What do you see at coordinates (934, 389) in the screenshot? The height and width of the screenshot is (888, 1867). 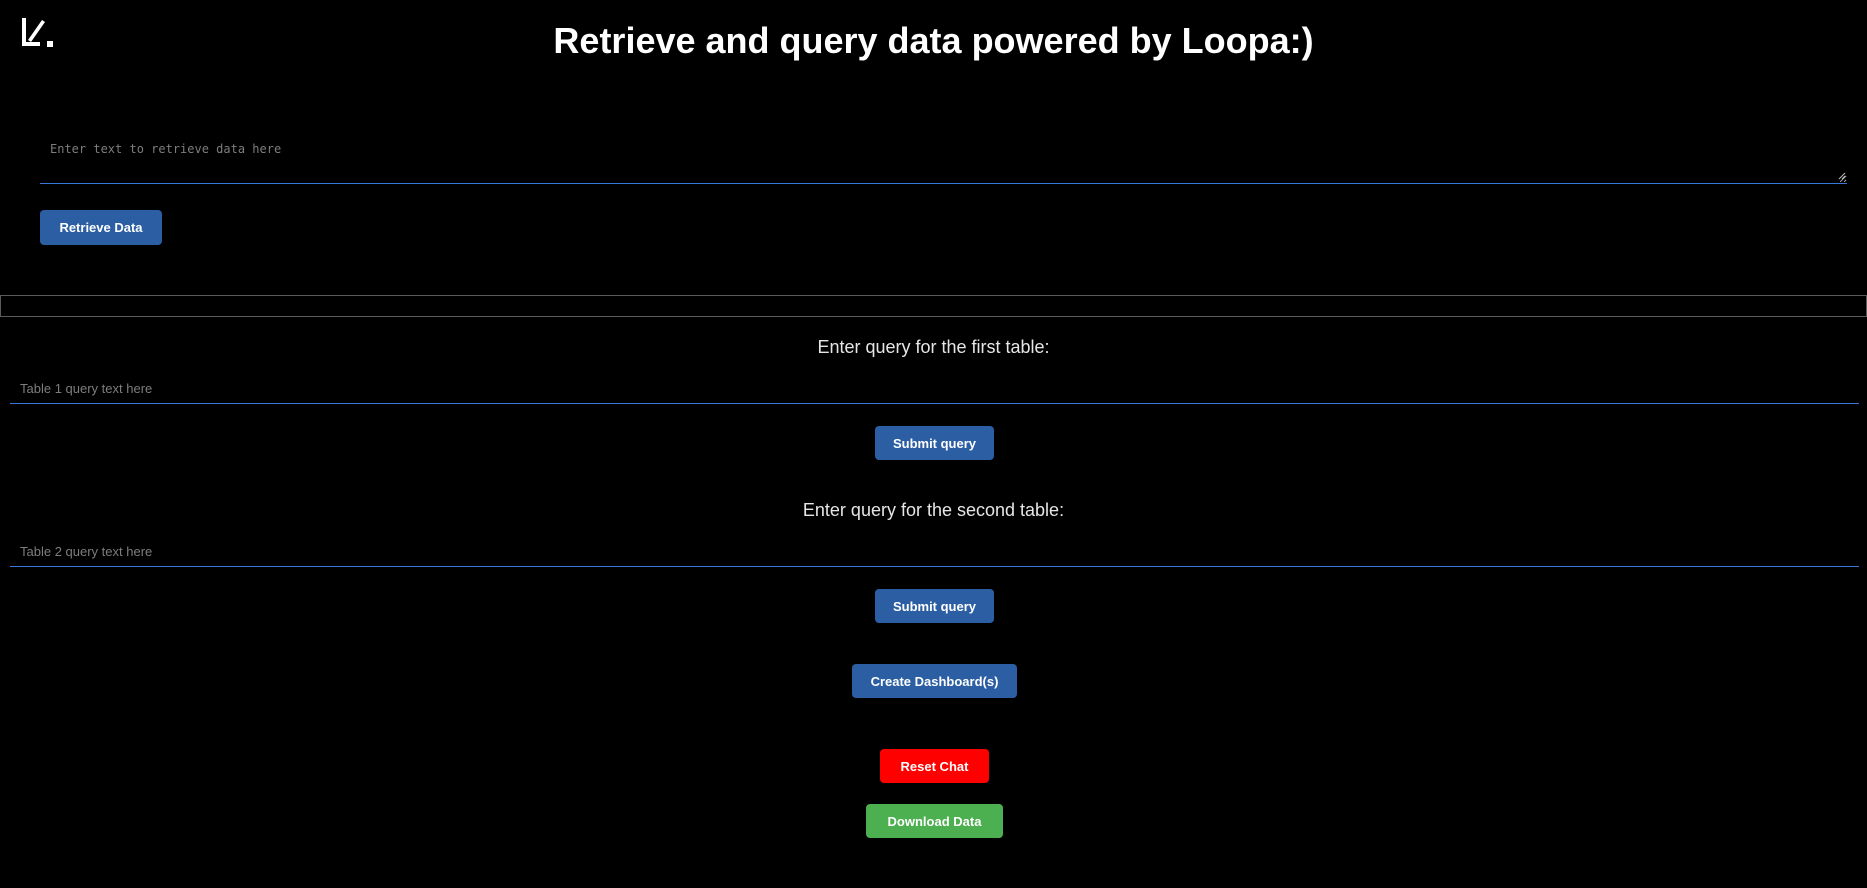 I see `table1-query-input` at bounding box center [934, 389].